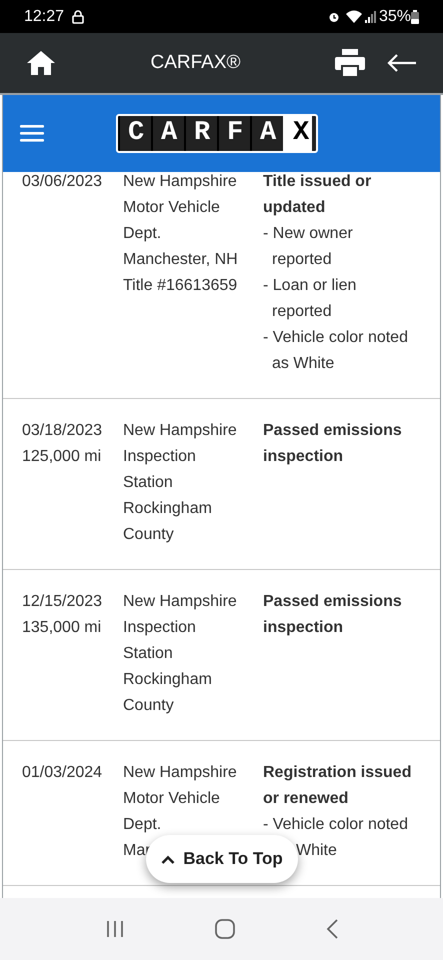 This screenshot has height=960, width=443. I want to click on wifi-icon, so click(354, 16).